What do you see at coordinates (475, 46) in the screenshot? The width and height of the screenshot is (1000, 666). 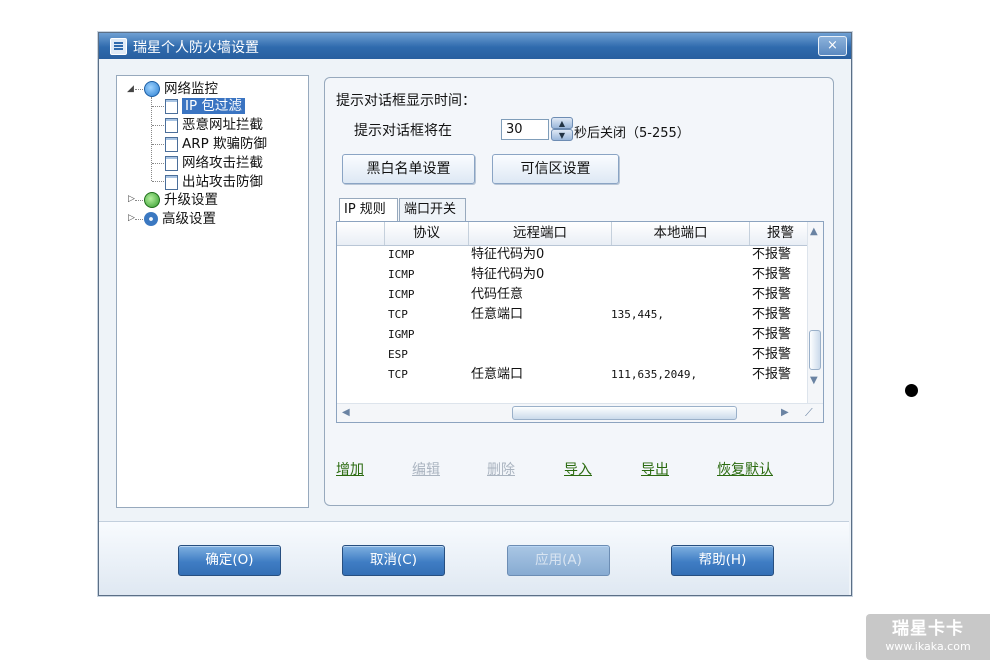 I see `title-bar: 瑞星个人防火墙设置 ×` at bounding box center [475, 46].